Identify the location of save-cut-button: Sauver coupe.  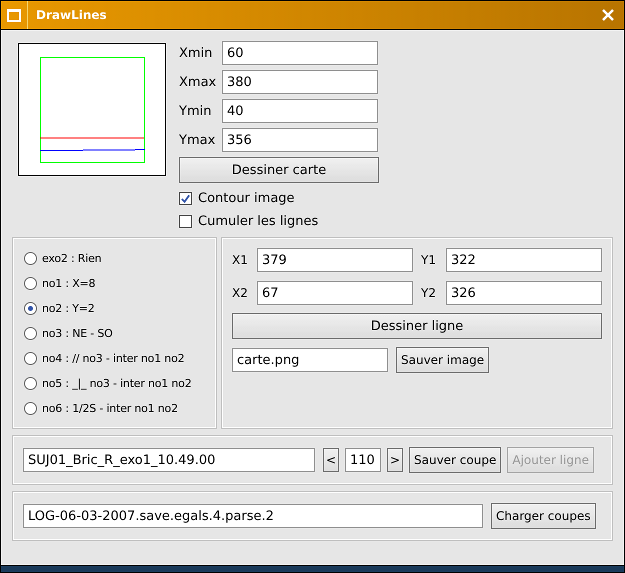
(455, 460).